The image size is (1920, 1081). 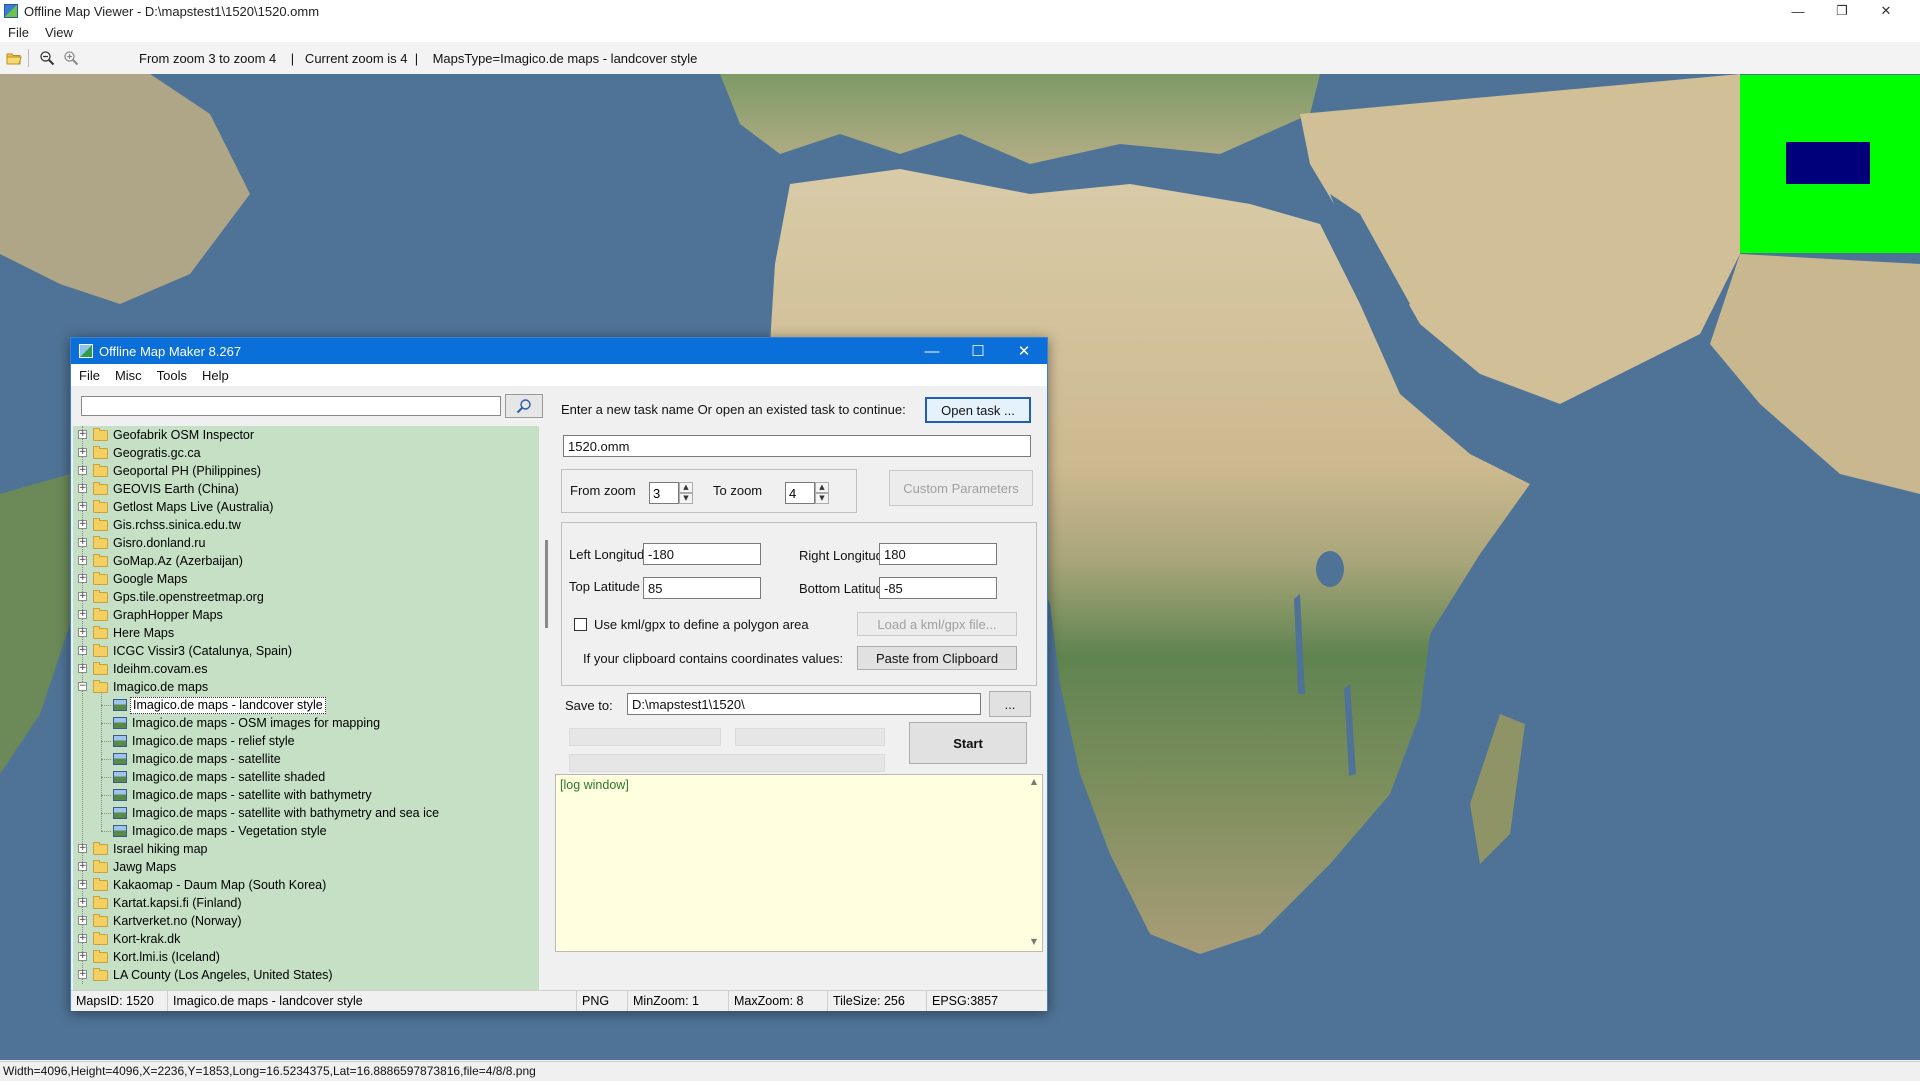 I want to click on search-button, so click(x=524, y=406).